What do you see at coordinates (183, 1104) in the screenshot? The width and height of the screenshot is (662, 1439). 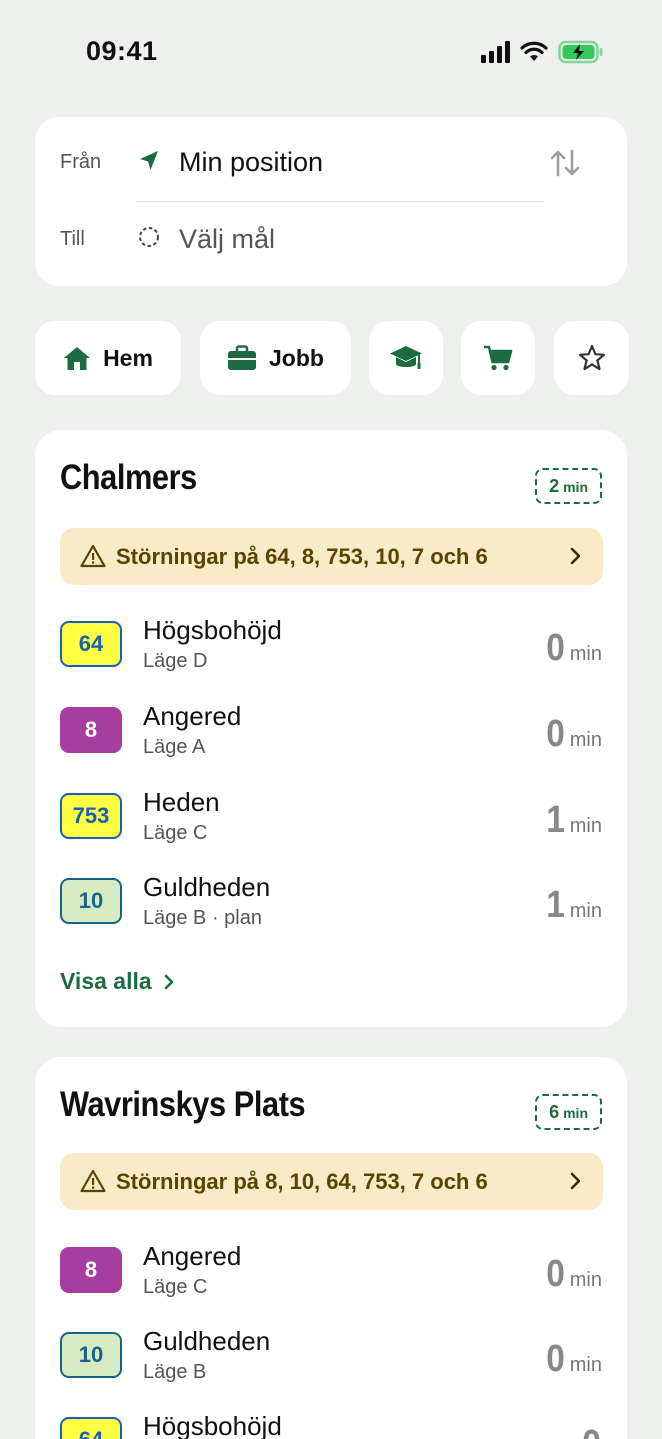 I see `stop-title: Wavrinskys Plats` at bounding box center [183, 1104].